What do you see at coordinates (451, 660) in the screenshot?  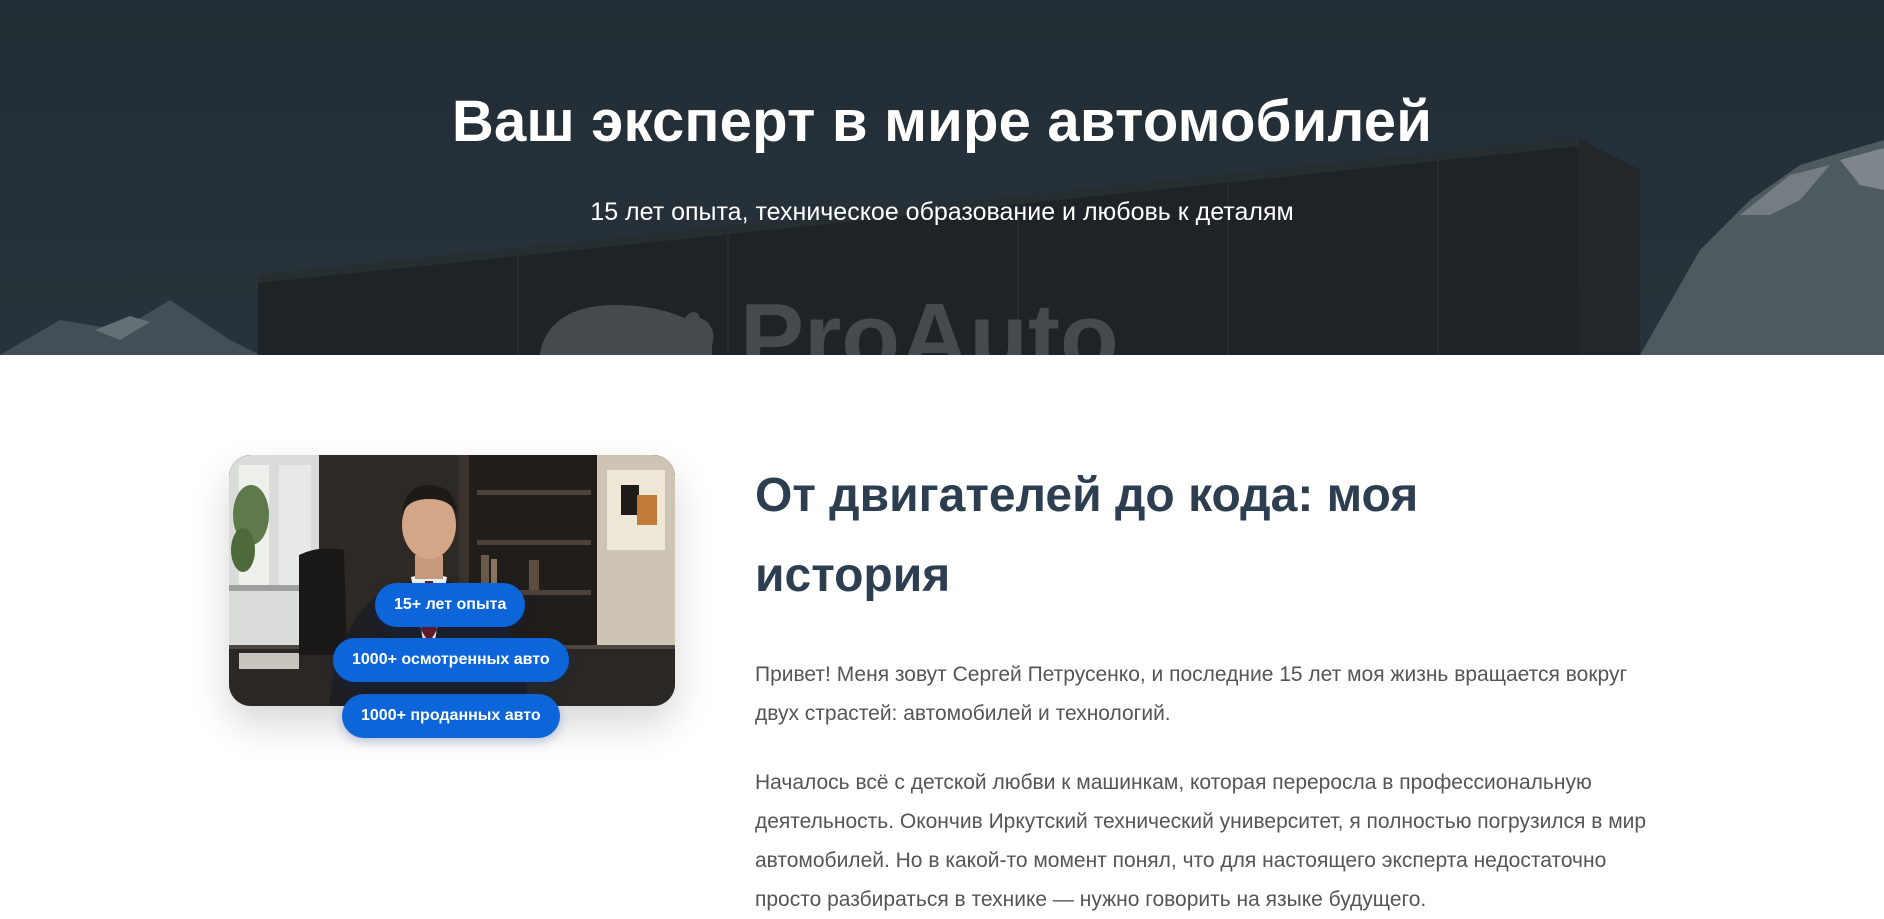 I see `inspected-cars-badge: 1000+ осмотренных авто` at bounding box center [451, 660].